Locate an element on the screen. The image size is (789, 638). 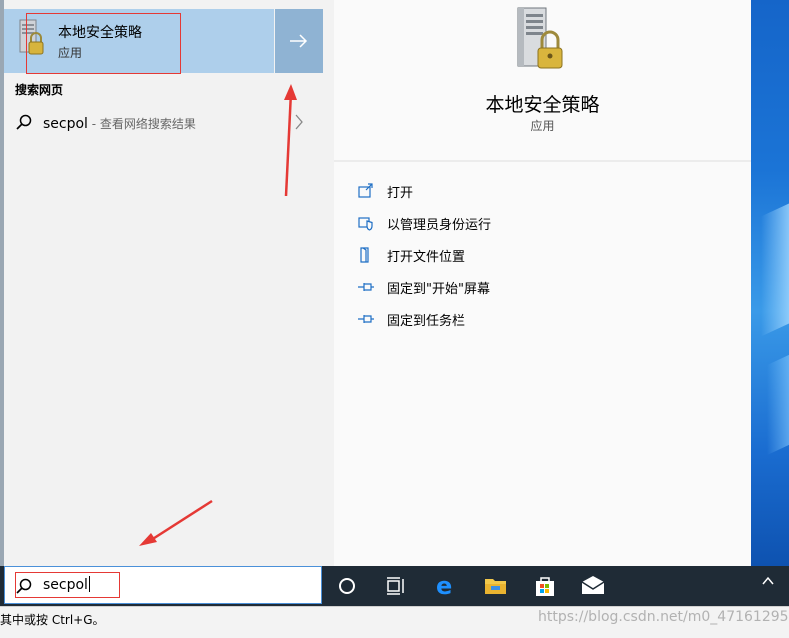
server-lock-icon is located at coordinates (542, 40).